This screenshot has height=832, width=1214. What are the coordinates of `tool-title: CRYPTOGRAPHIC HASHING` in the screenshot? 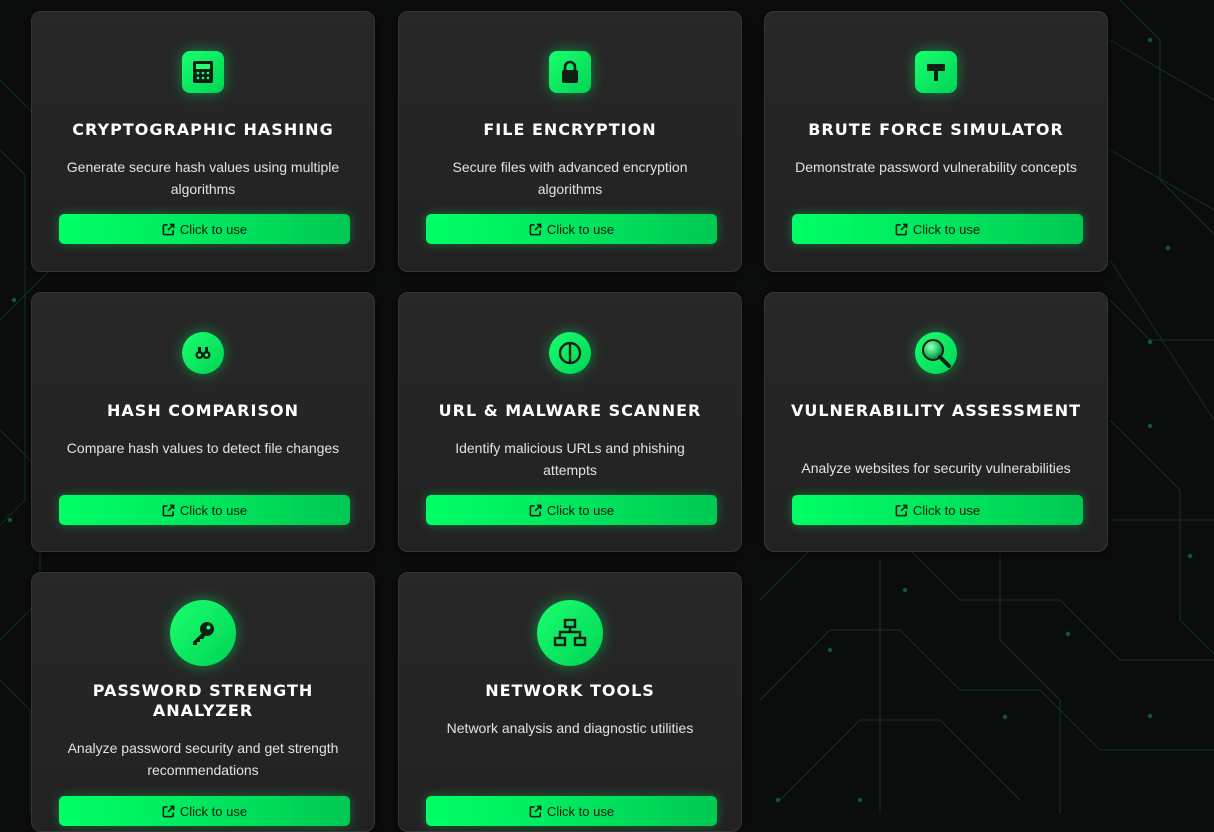 It's located at (203, 129).